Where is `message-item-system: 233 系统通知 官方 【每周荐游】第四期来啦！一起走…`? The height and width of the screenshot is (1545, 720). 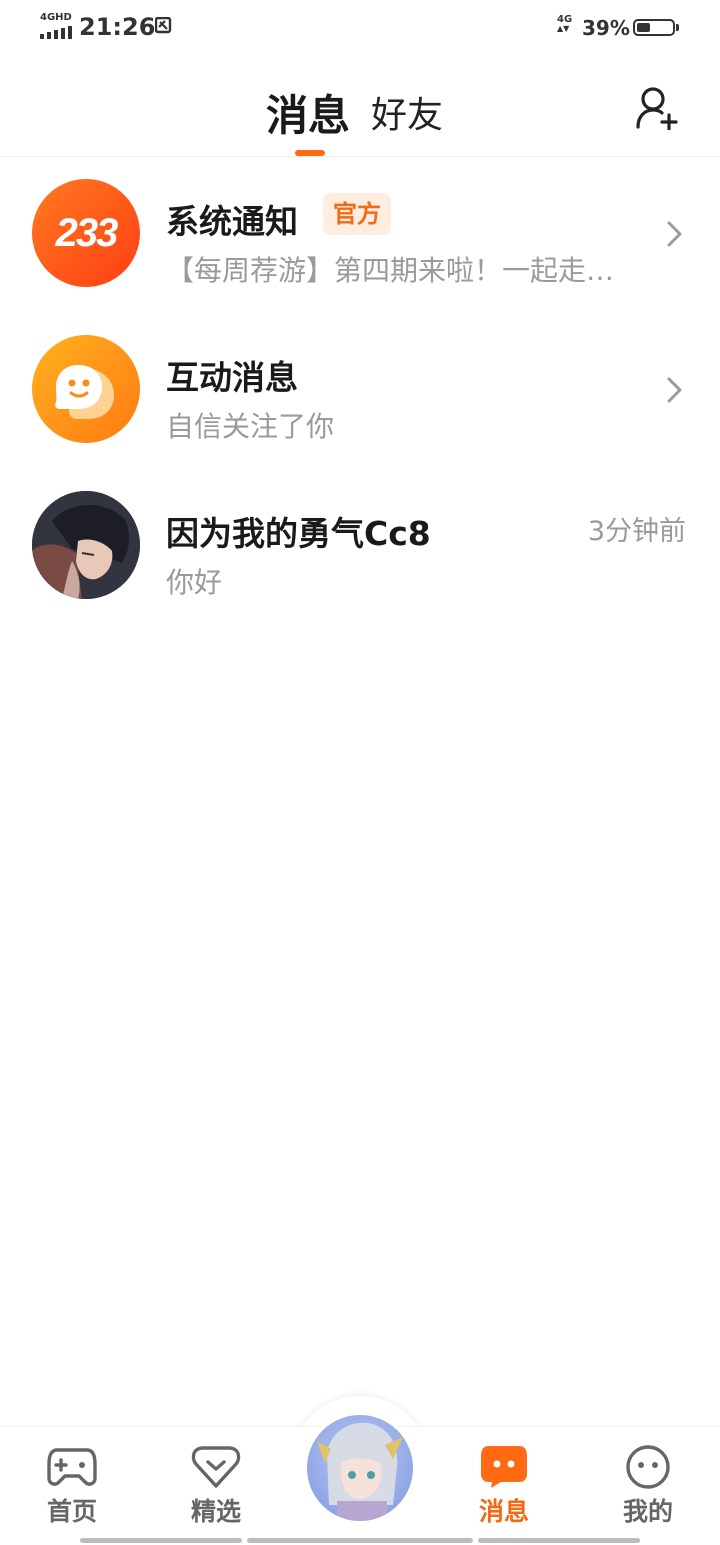
message-item-system: 233 系统通知 官方 【每周荐游】第四期来啦！一起走… is located at coordinates (360, 235).